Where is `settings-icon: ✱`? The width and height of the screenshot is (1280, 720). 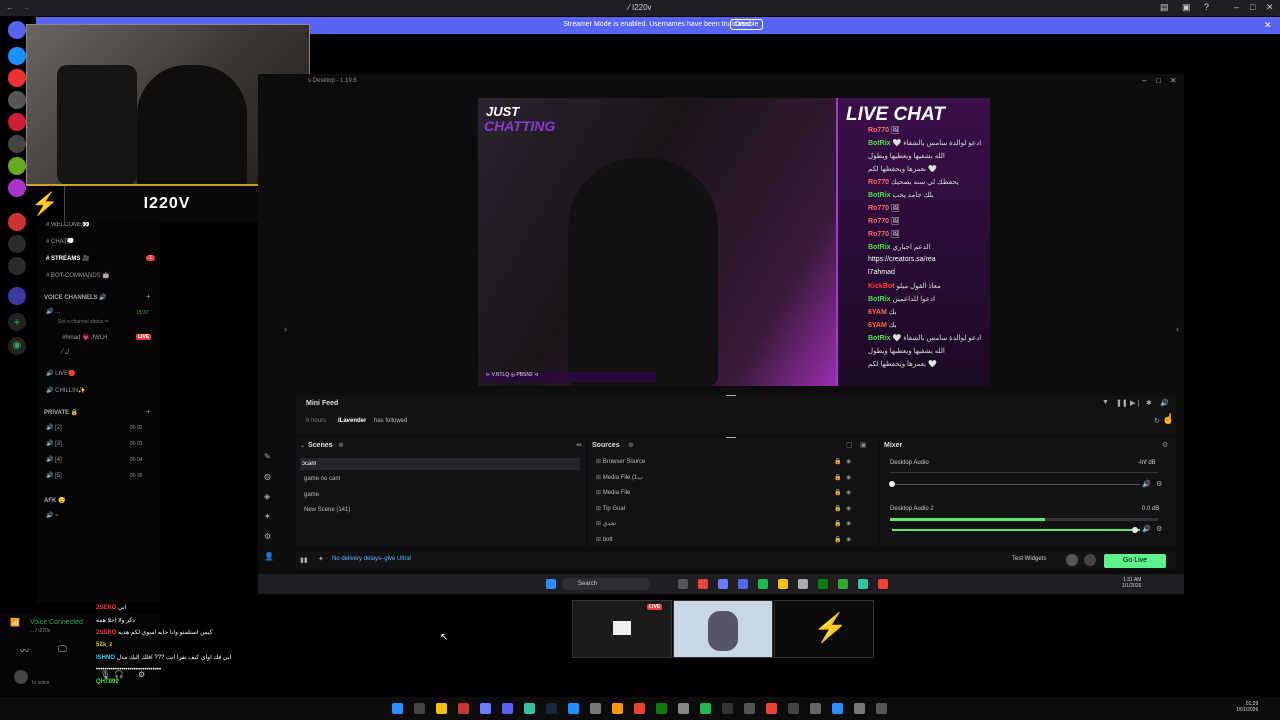 settings-icon: ✱ is located at coordinates (1149, 403).